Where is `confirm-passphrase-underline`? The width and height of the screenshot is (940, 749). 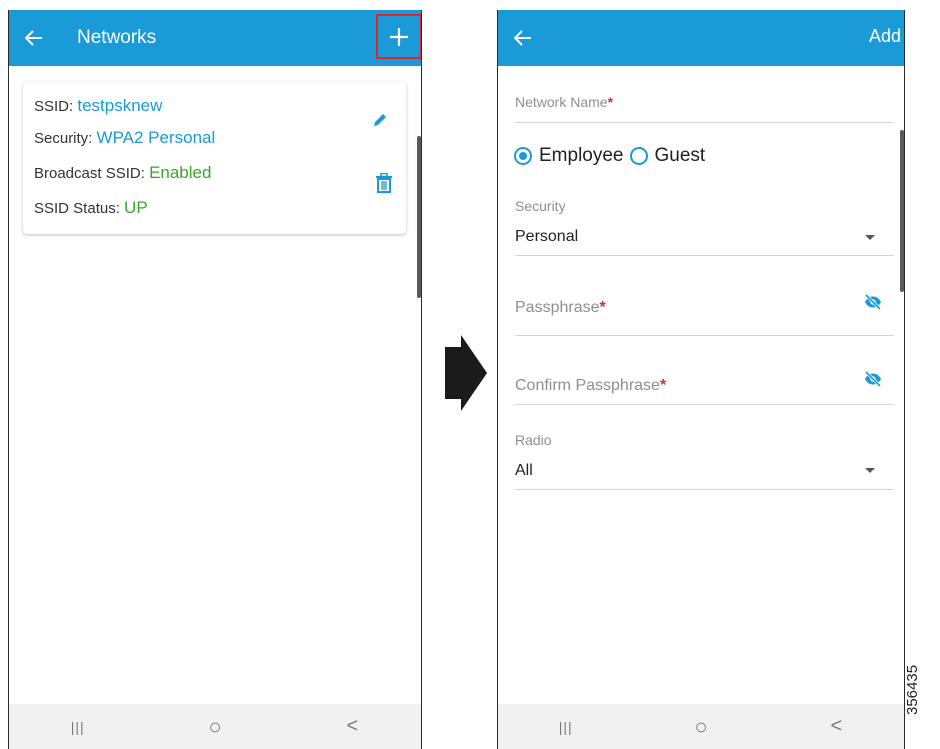 confirm-passphrase-underline is located at coordinates (704, 404).